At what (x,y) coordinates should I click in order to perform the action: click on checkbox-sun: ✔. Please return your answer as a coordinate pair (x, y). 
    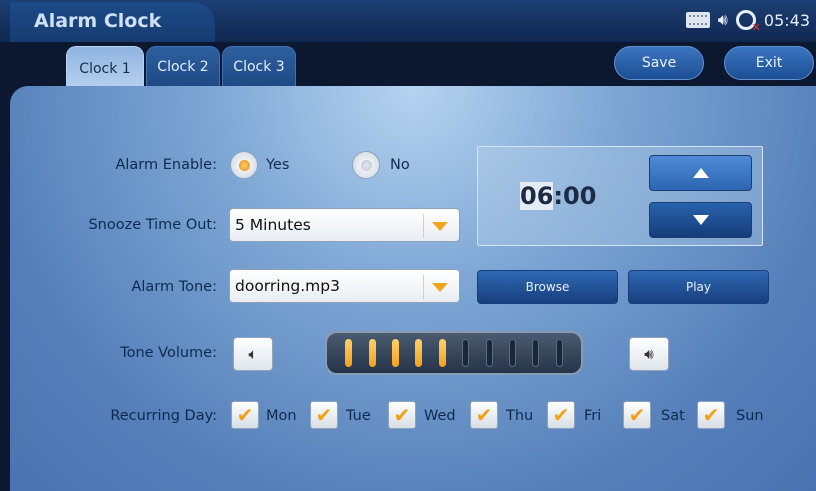
    Looking at the image, I should click on (711, 415).